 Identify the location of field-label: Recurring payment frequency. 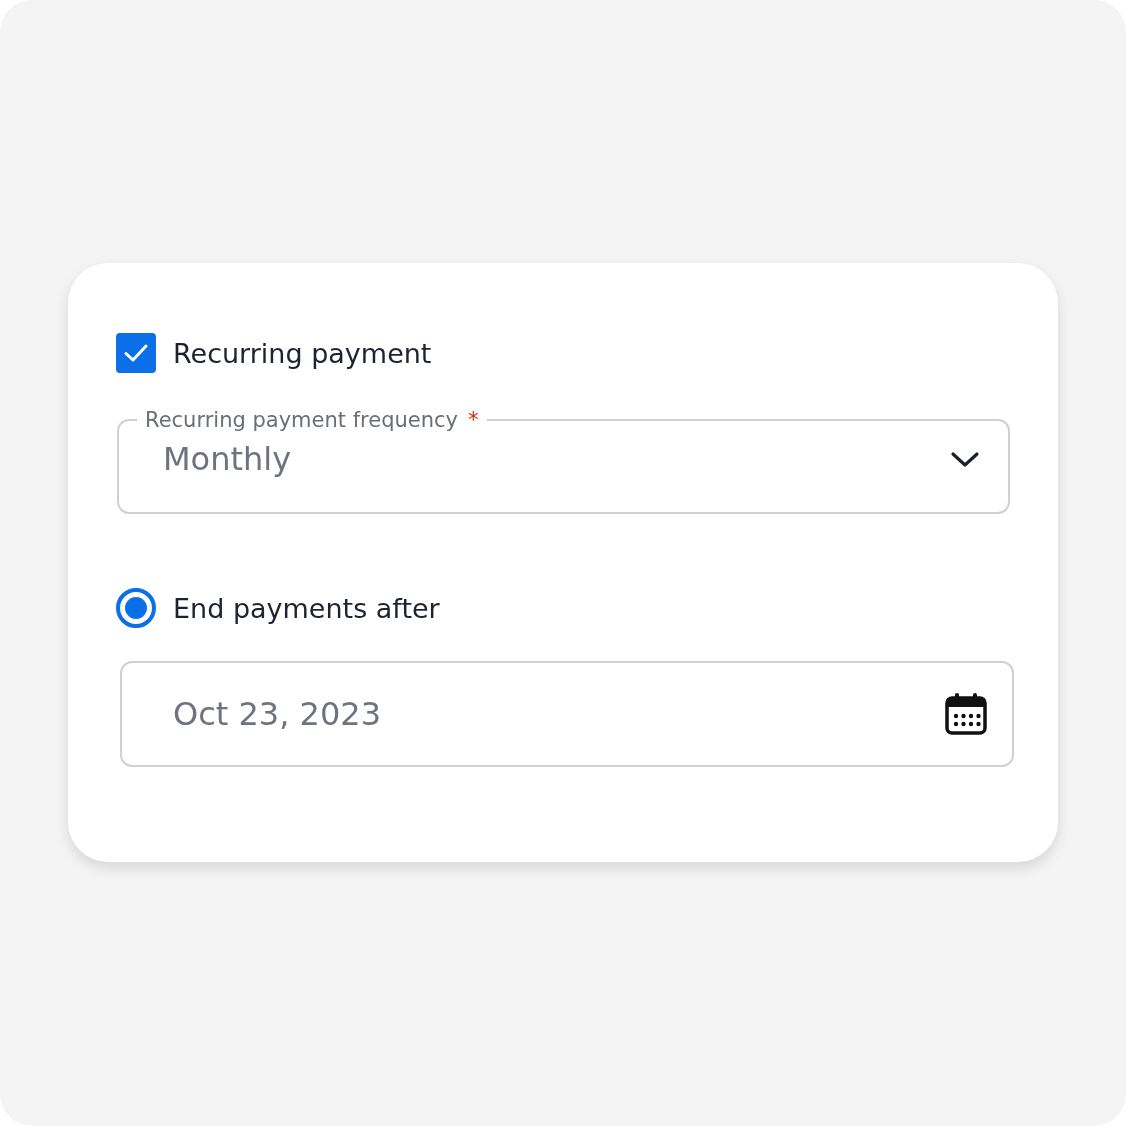
(302, 420).